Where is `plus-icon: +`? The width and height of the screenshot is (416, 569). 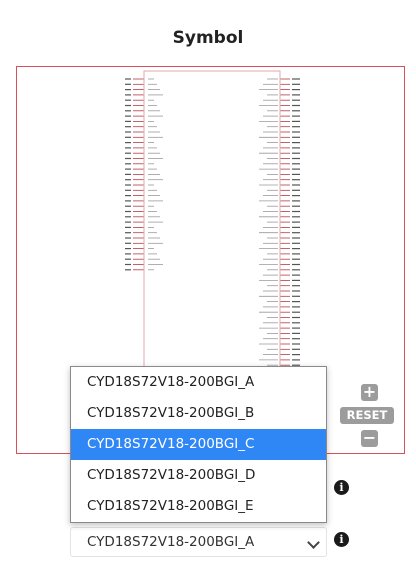 plus-icon: + is located at coordinates (369, 391).